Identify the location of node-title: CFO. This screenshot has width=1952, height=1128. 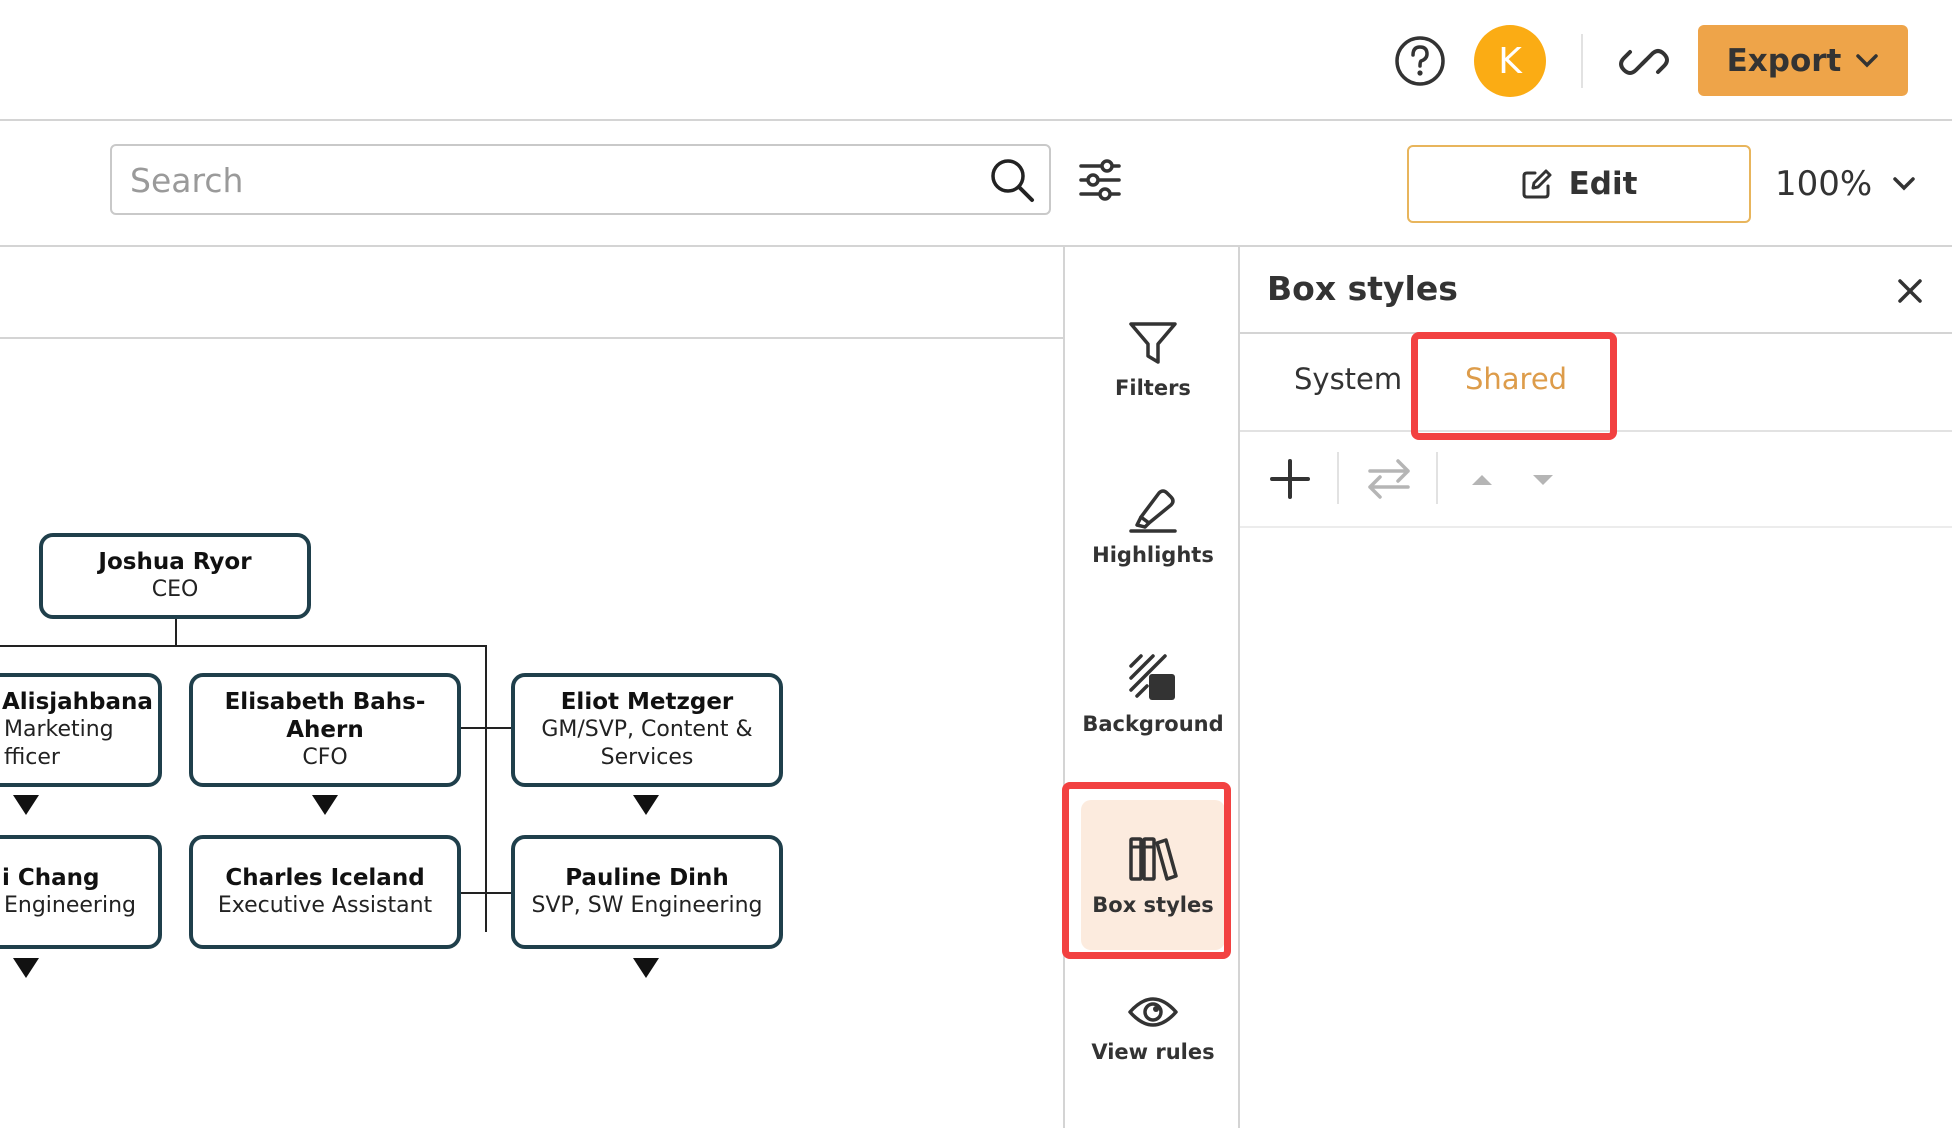
(325, 757).